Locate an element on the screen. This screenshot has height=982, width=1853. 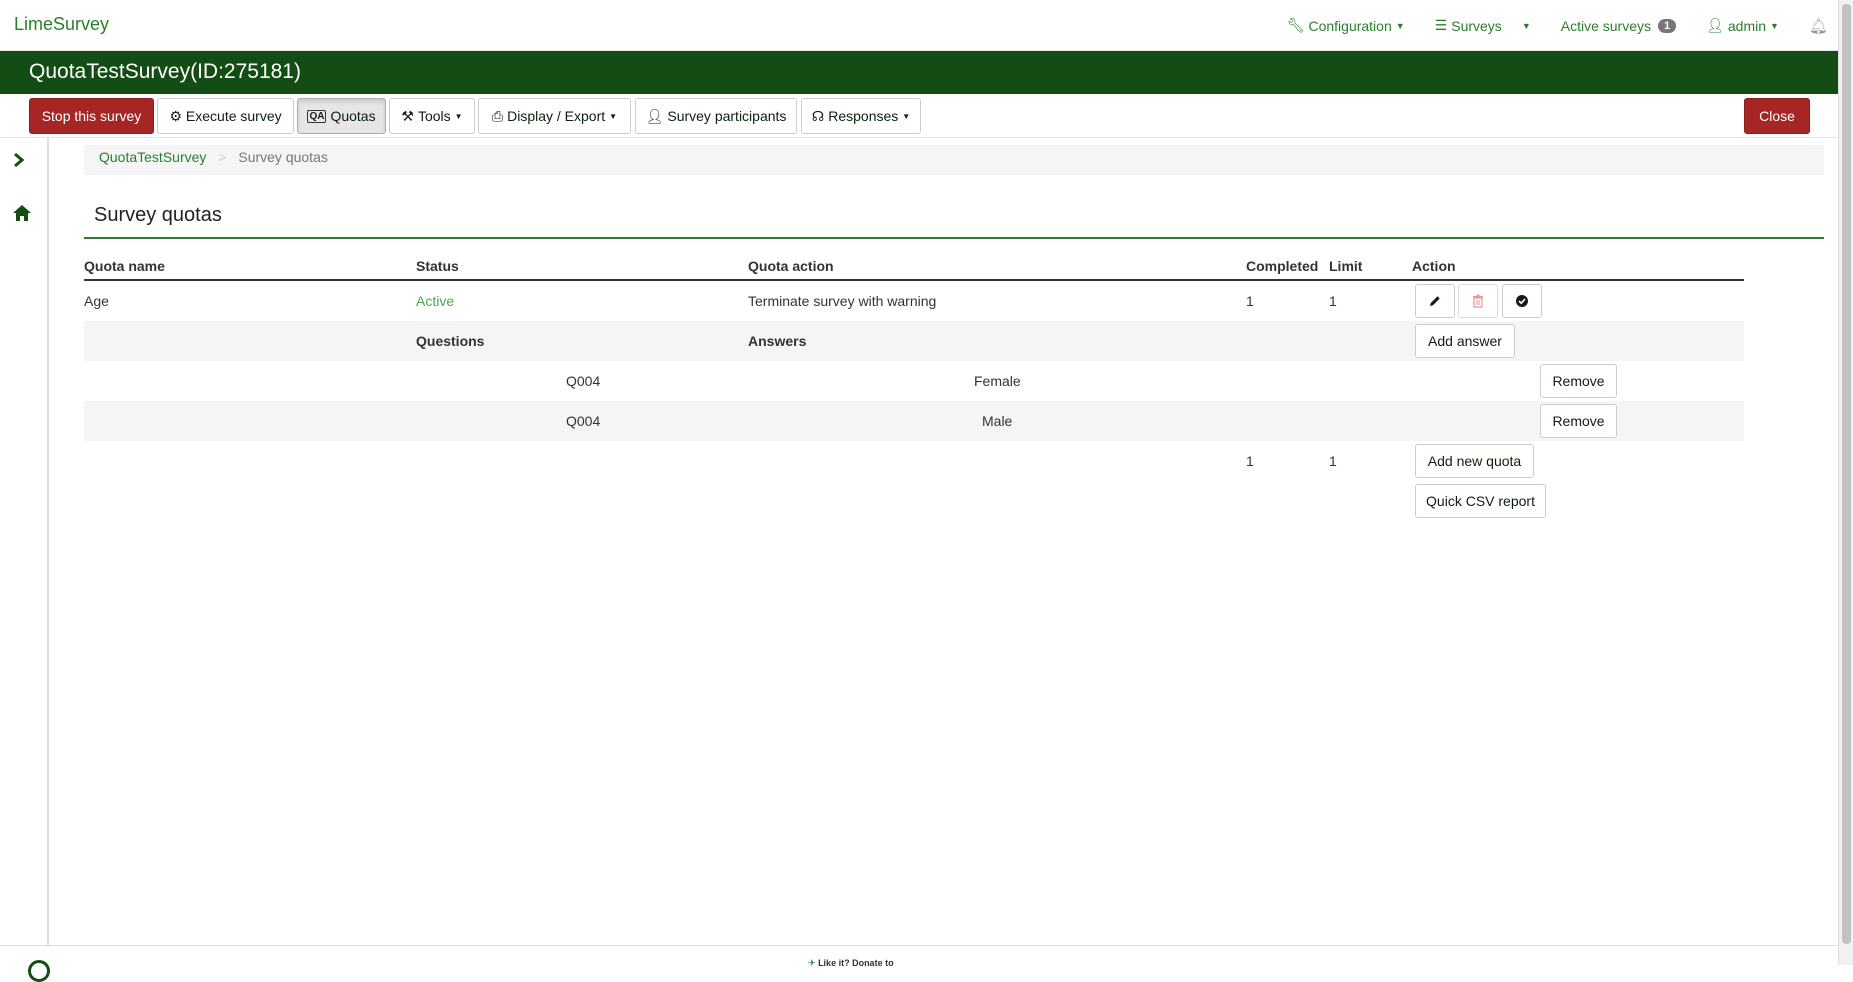
breadcrumb-current: Survey quotas is located at coordinates (283, 157).